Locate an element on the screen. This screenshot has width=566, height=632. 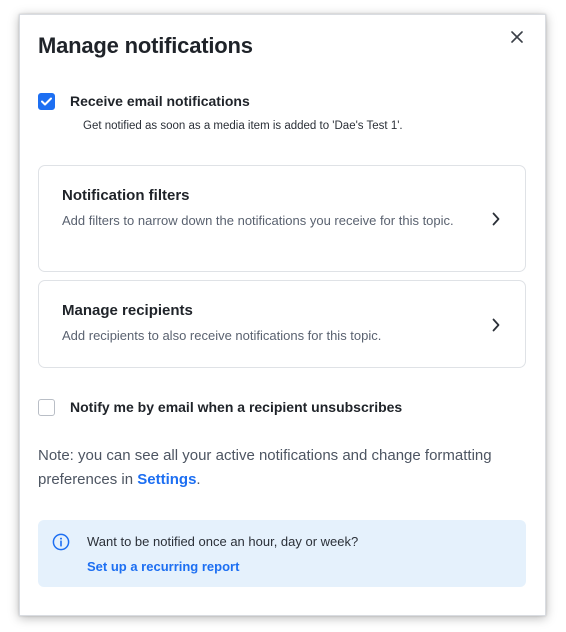
dialog-title: Manage notifications is located at coordinates (145, 45).